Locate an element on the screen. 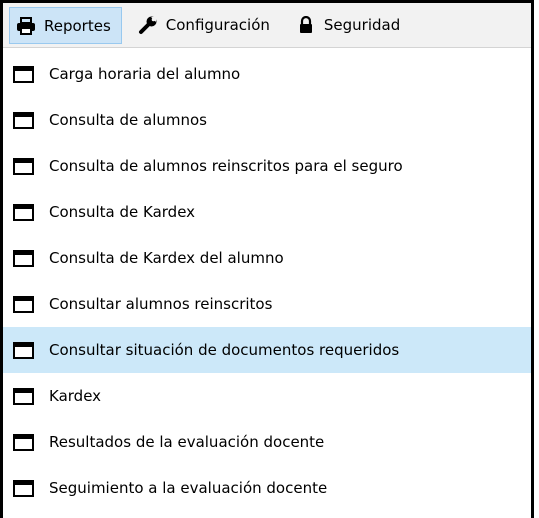 The image size is (539, 518). menu-item-kardex: Kardex is located at coordinates (267, 396).